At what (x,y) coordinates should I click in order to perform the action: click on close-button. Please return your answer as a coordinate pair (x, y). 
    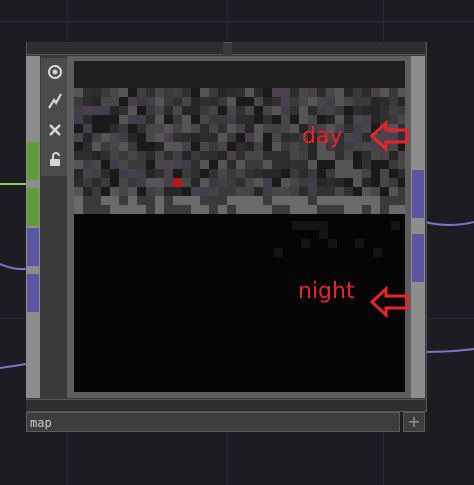
    Looking at the image, I should click on (54, 130).